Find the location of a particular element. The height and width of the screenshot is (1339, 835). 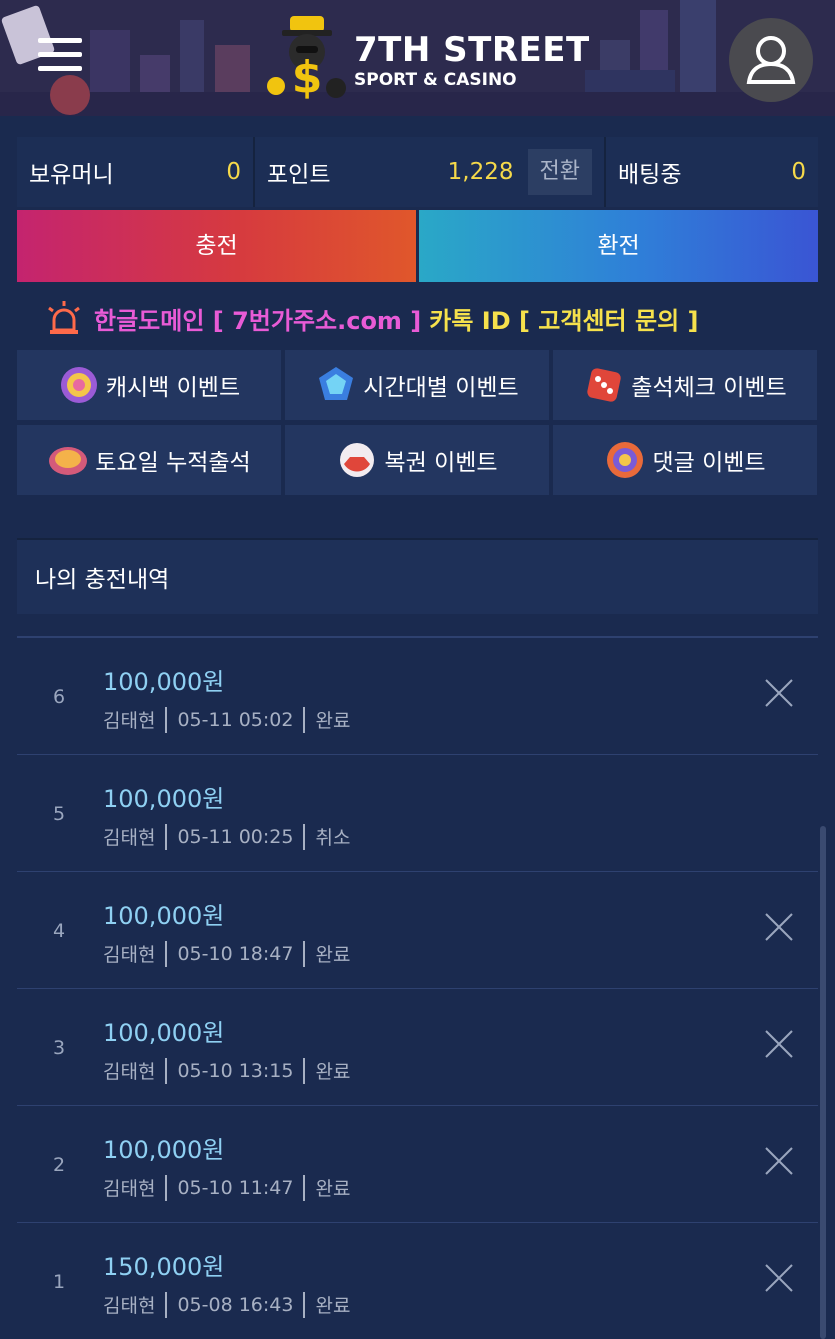

exchange-button: 환전 is located at coordinates (618, 246).